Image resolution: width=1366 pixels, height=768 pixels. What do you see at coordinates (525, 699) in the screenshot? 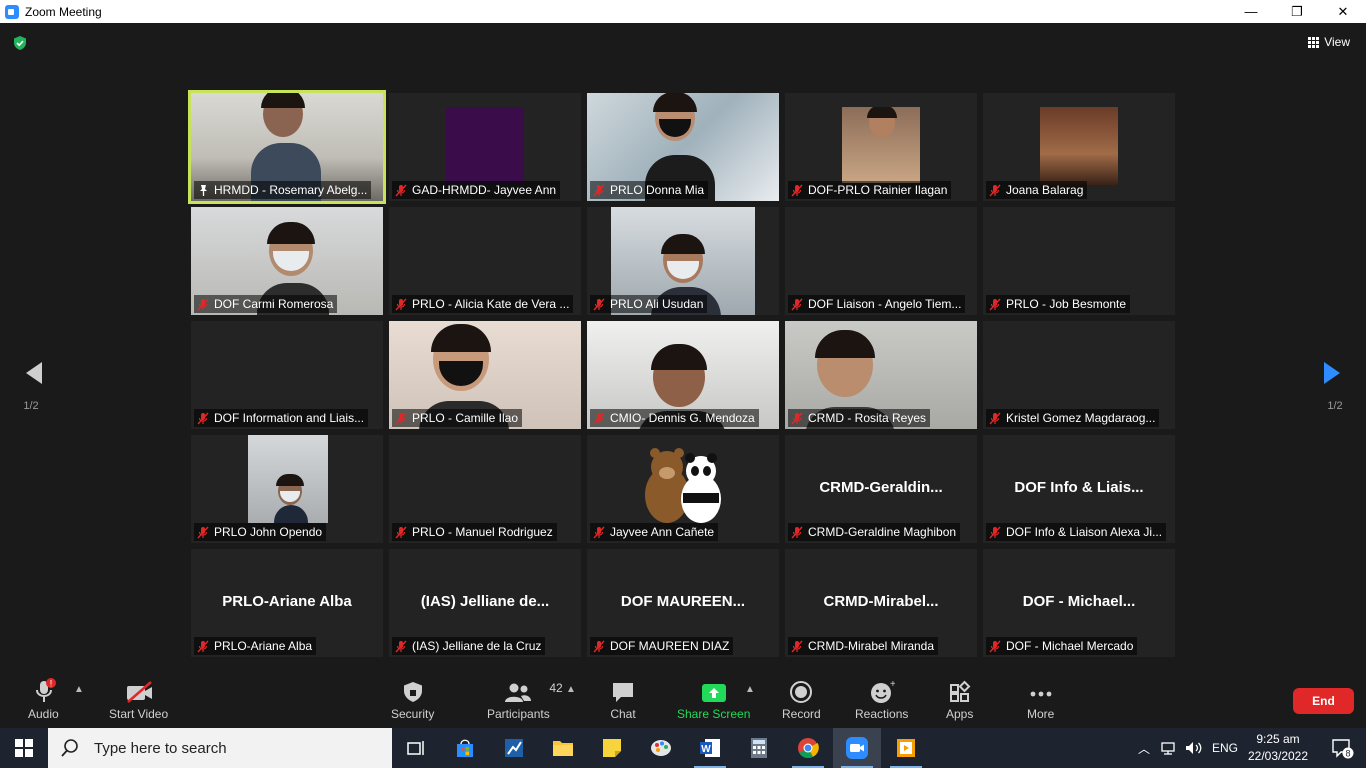
I see `participants-button: 42 Participants` at bounding box center [525, 699].